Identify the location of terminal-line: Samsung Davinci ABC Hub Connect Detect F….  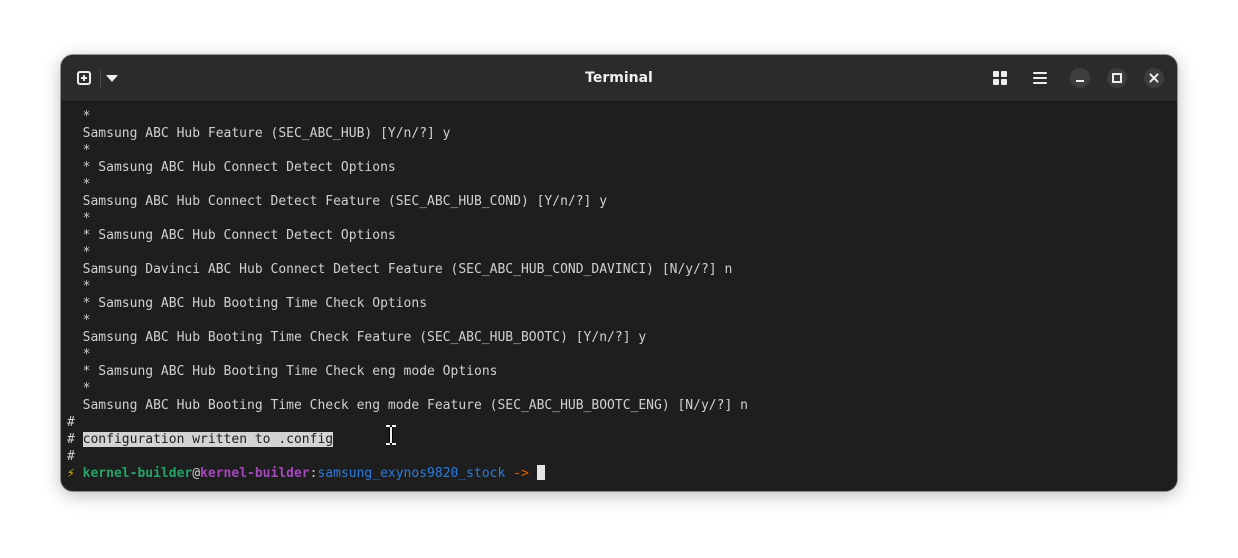
(400, 269).